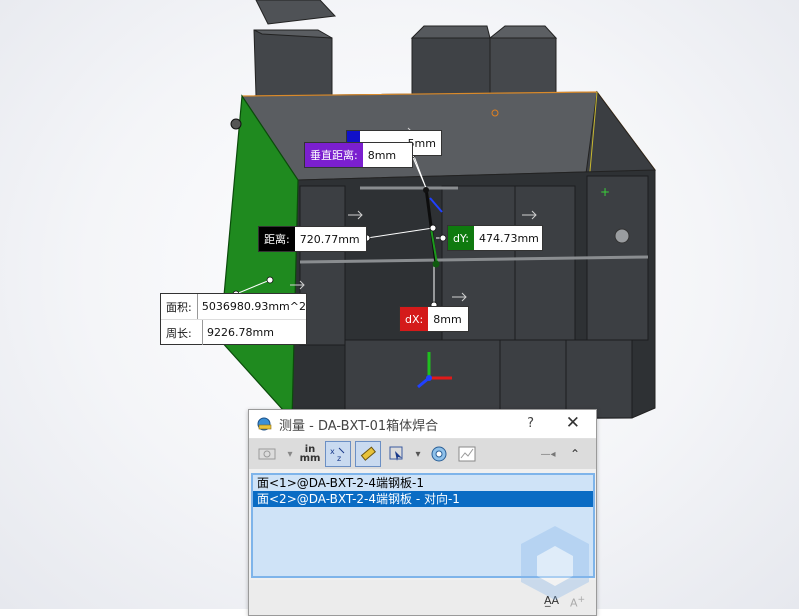  I want to click on callout-dy-tag: dY:, so click(461, 238).